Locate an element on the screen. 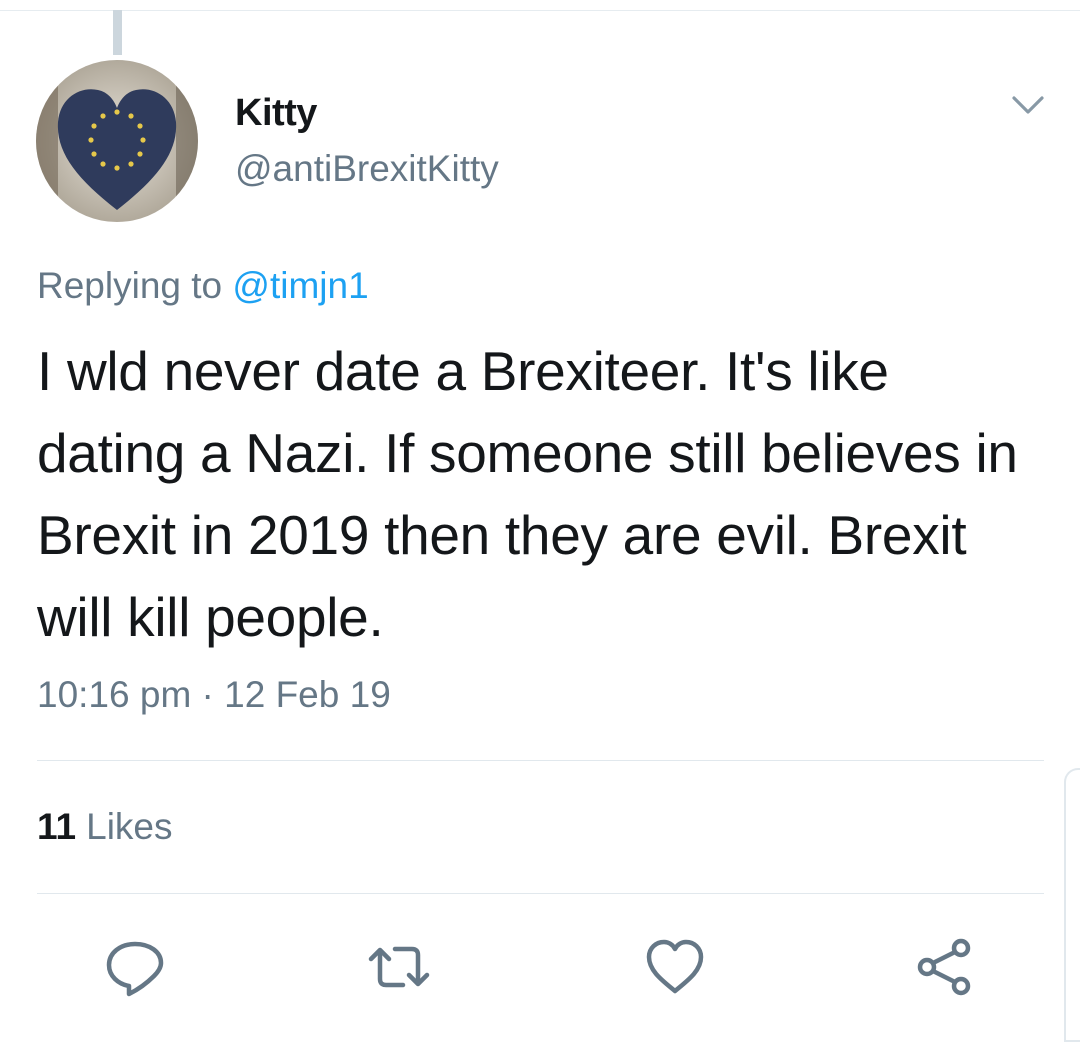 The image size is (1080, 1042). top-border is located at coordinates (540, 5).